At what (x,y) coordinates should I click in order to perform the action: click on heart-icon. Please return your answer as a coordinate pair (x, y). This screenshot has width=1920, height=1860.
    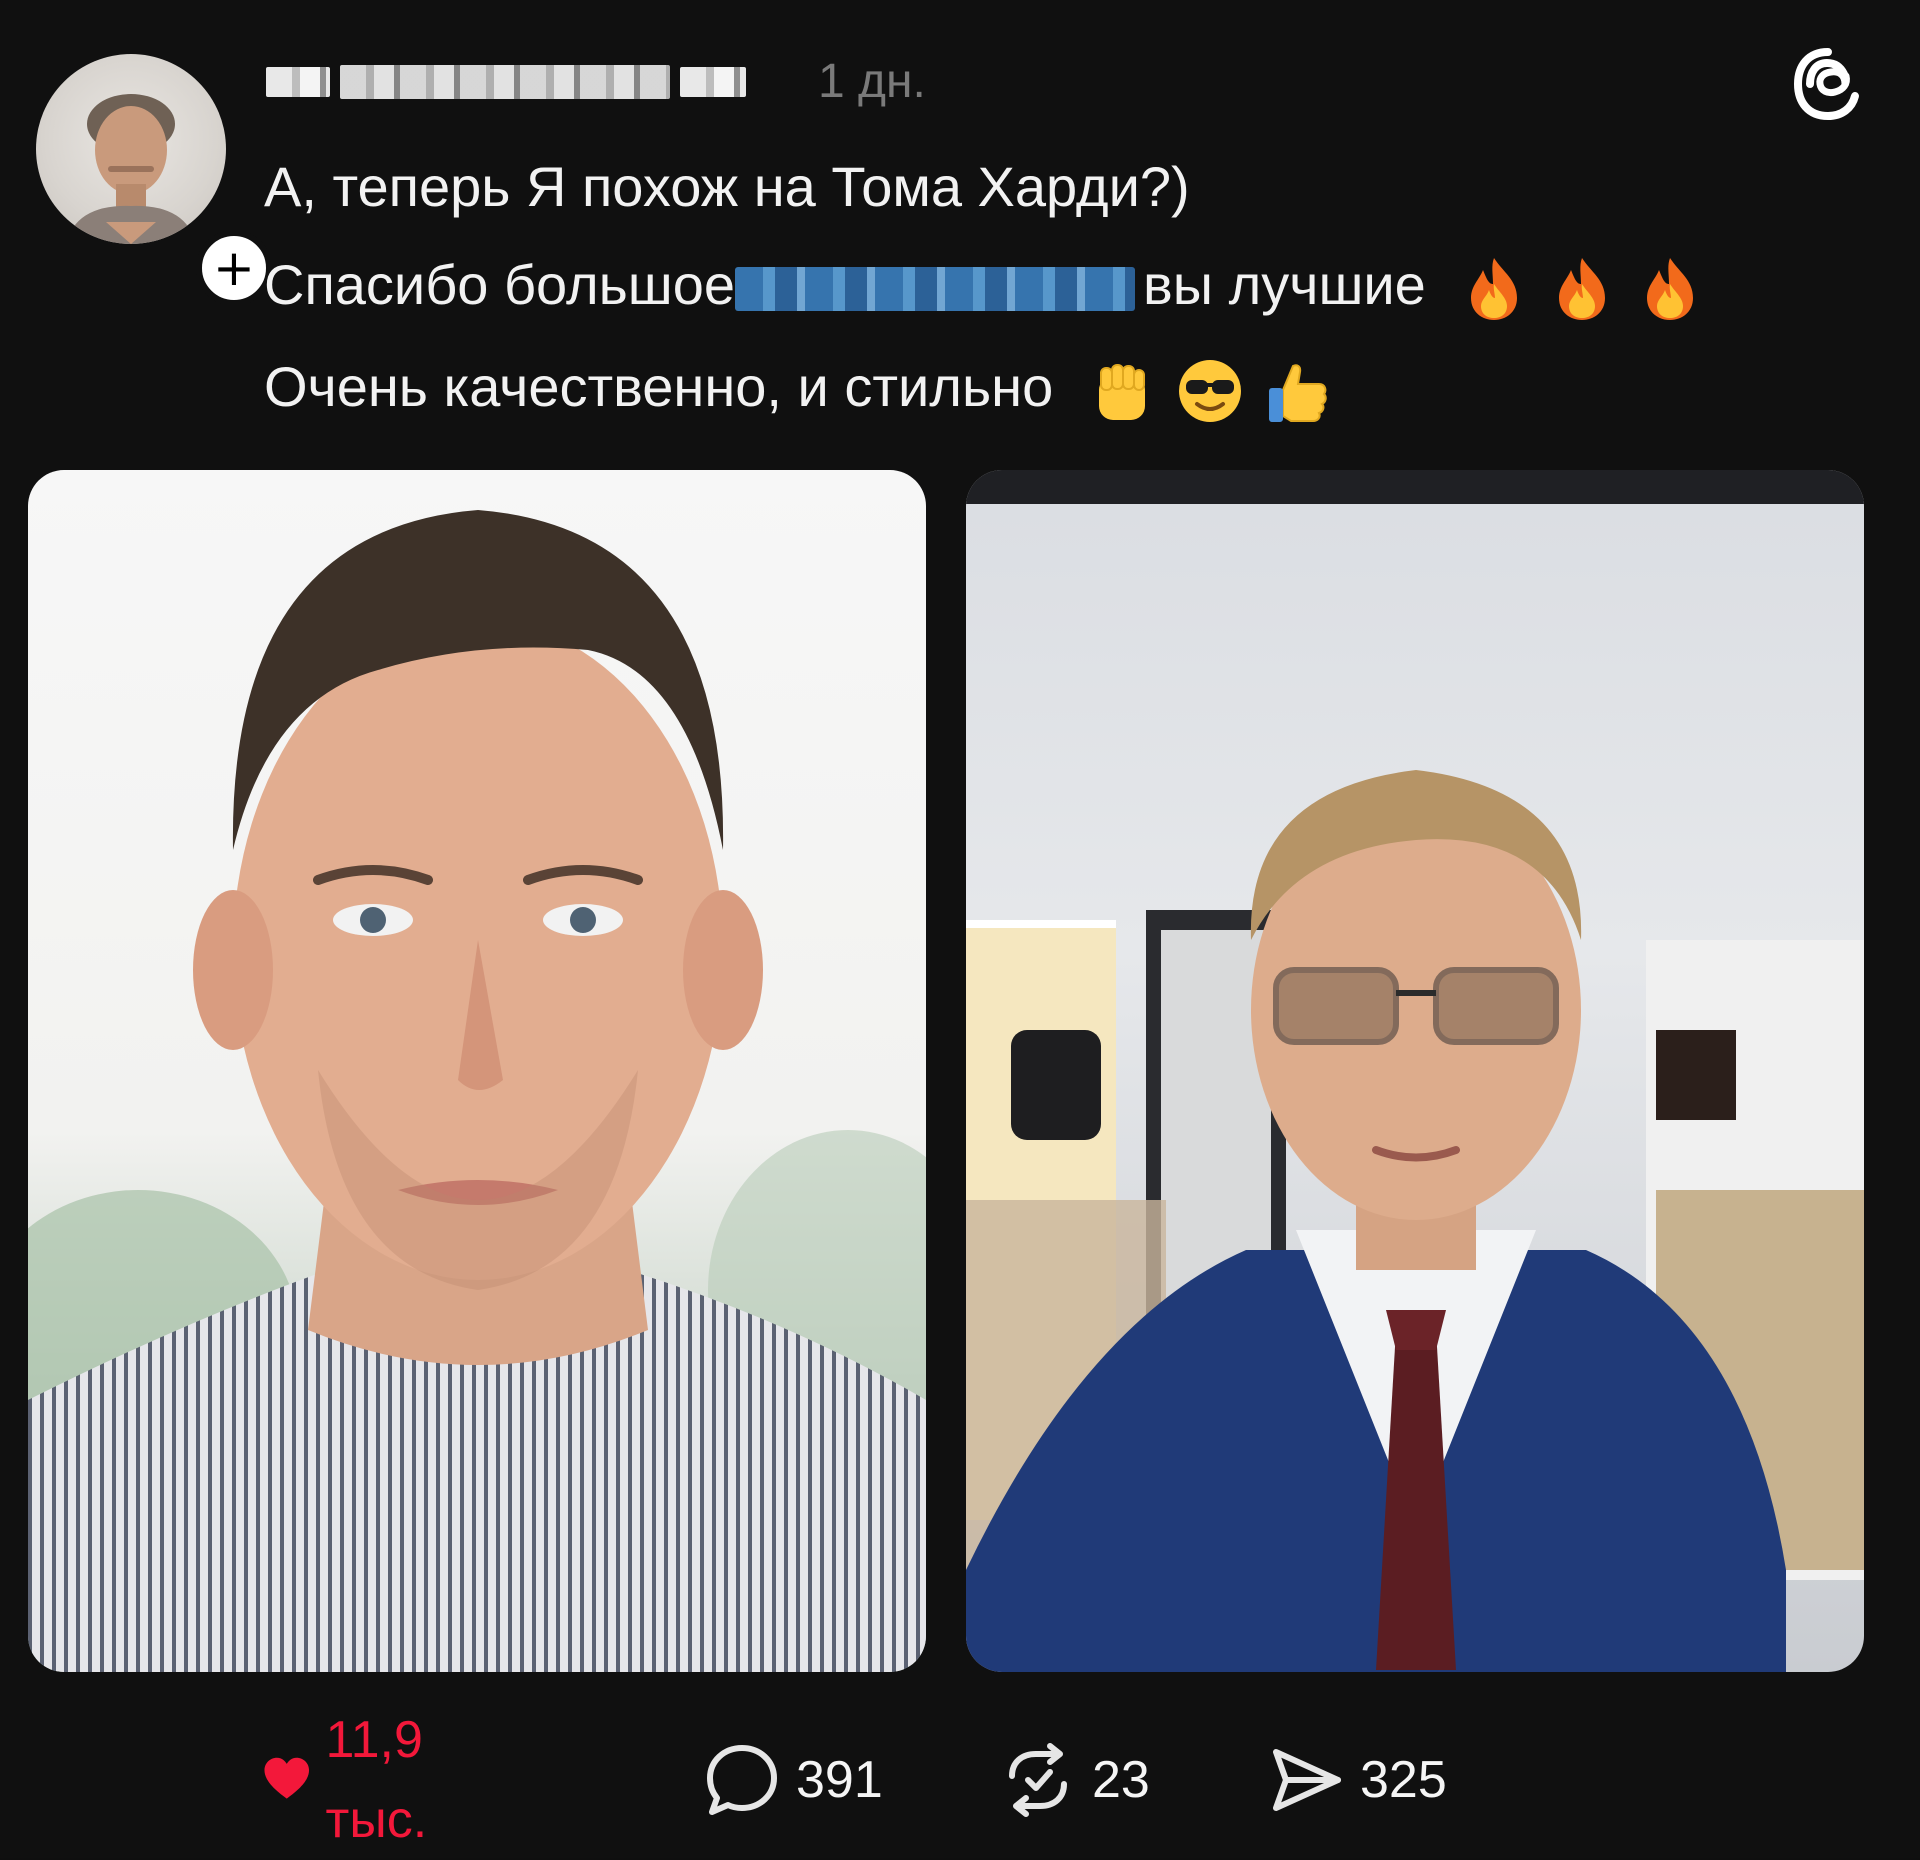
    Looking at the image, I should click on (287, 1778).